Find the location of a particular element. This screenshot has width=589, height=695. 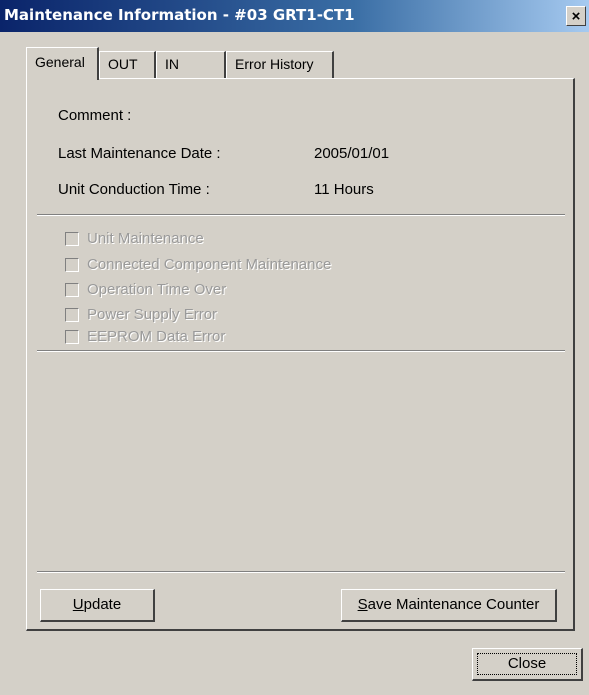

separator-middle is located at coordinates (301, 351).